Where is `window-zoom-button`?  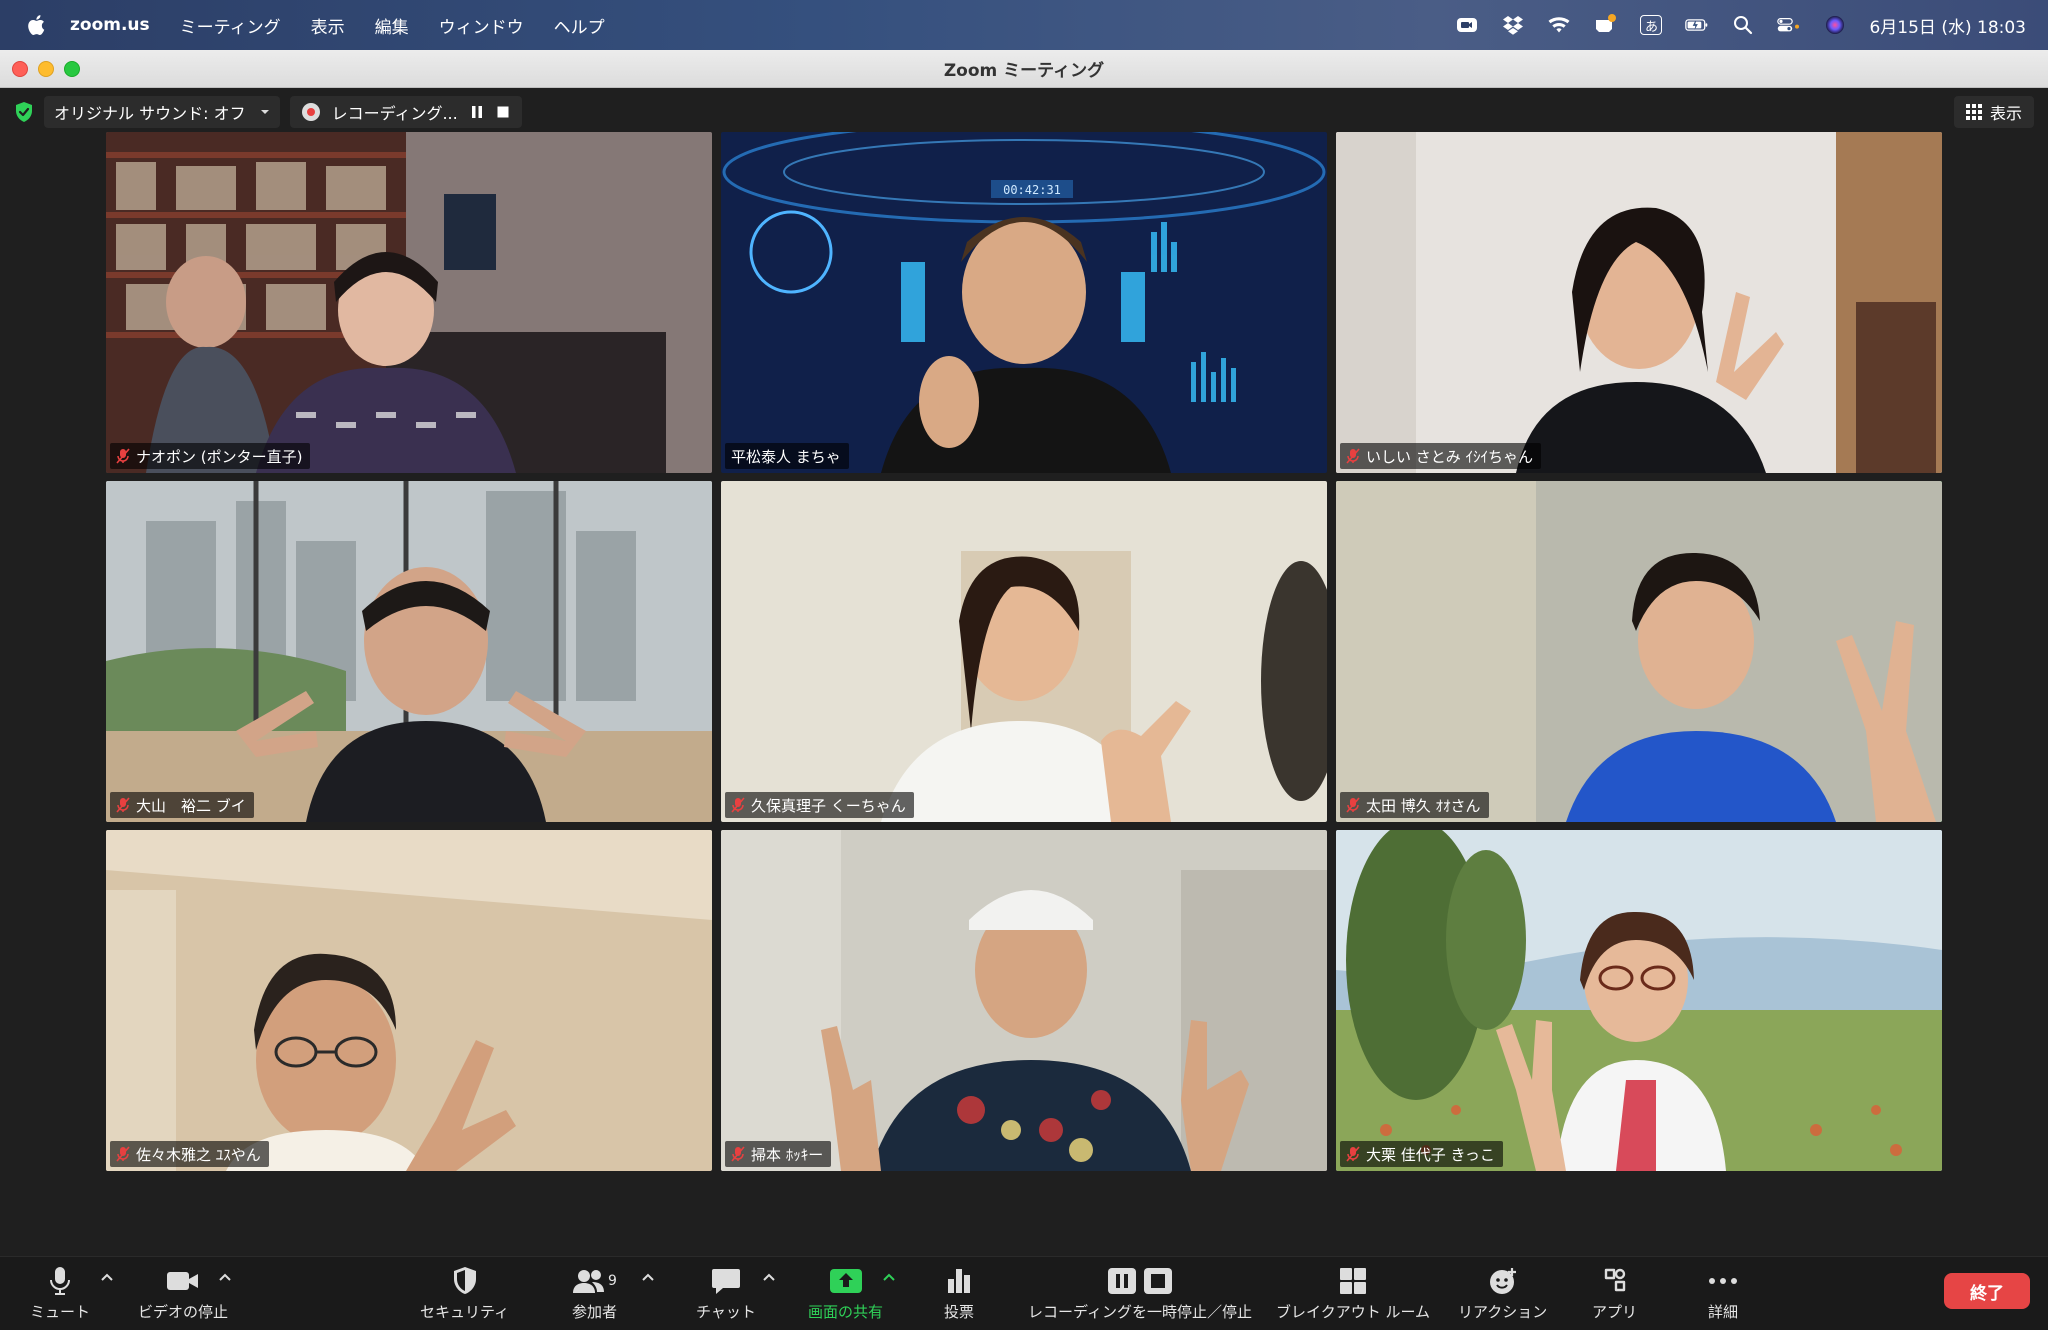 window-zoom-button is located at coordinates (72, 69).